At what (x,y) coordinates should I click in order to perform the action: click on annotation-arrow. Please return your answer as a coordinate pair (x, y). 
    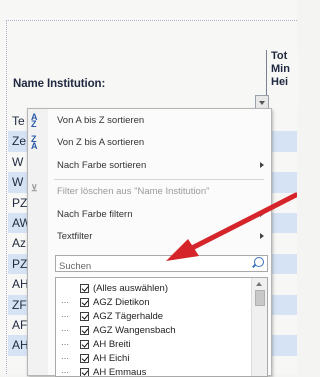
    Looking at the image, I should click on (231, 226).